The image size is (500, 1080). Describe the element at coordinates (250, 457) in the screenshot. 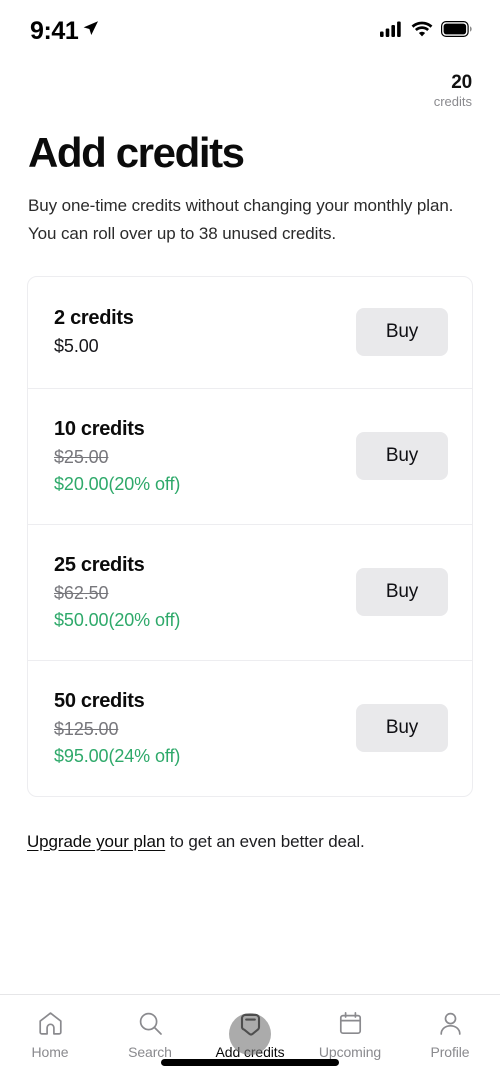

I see `credit-package-row: 10 credits $25.00 $20.00(20% off) Buy` at that location.